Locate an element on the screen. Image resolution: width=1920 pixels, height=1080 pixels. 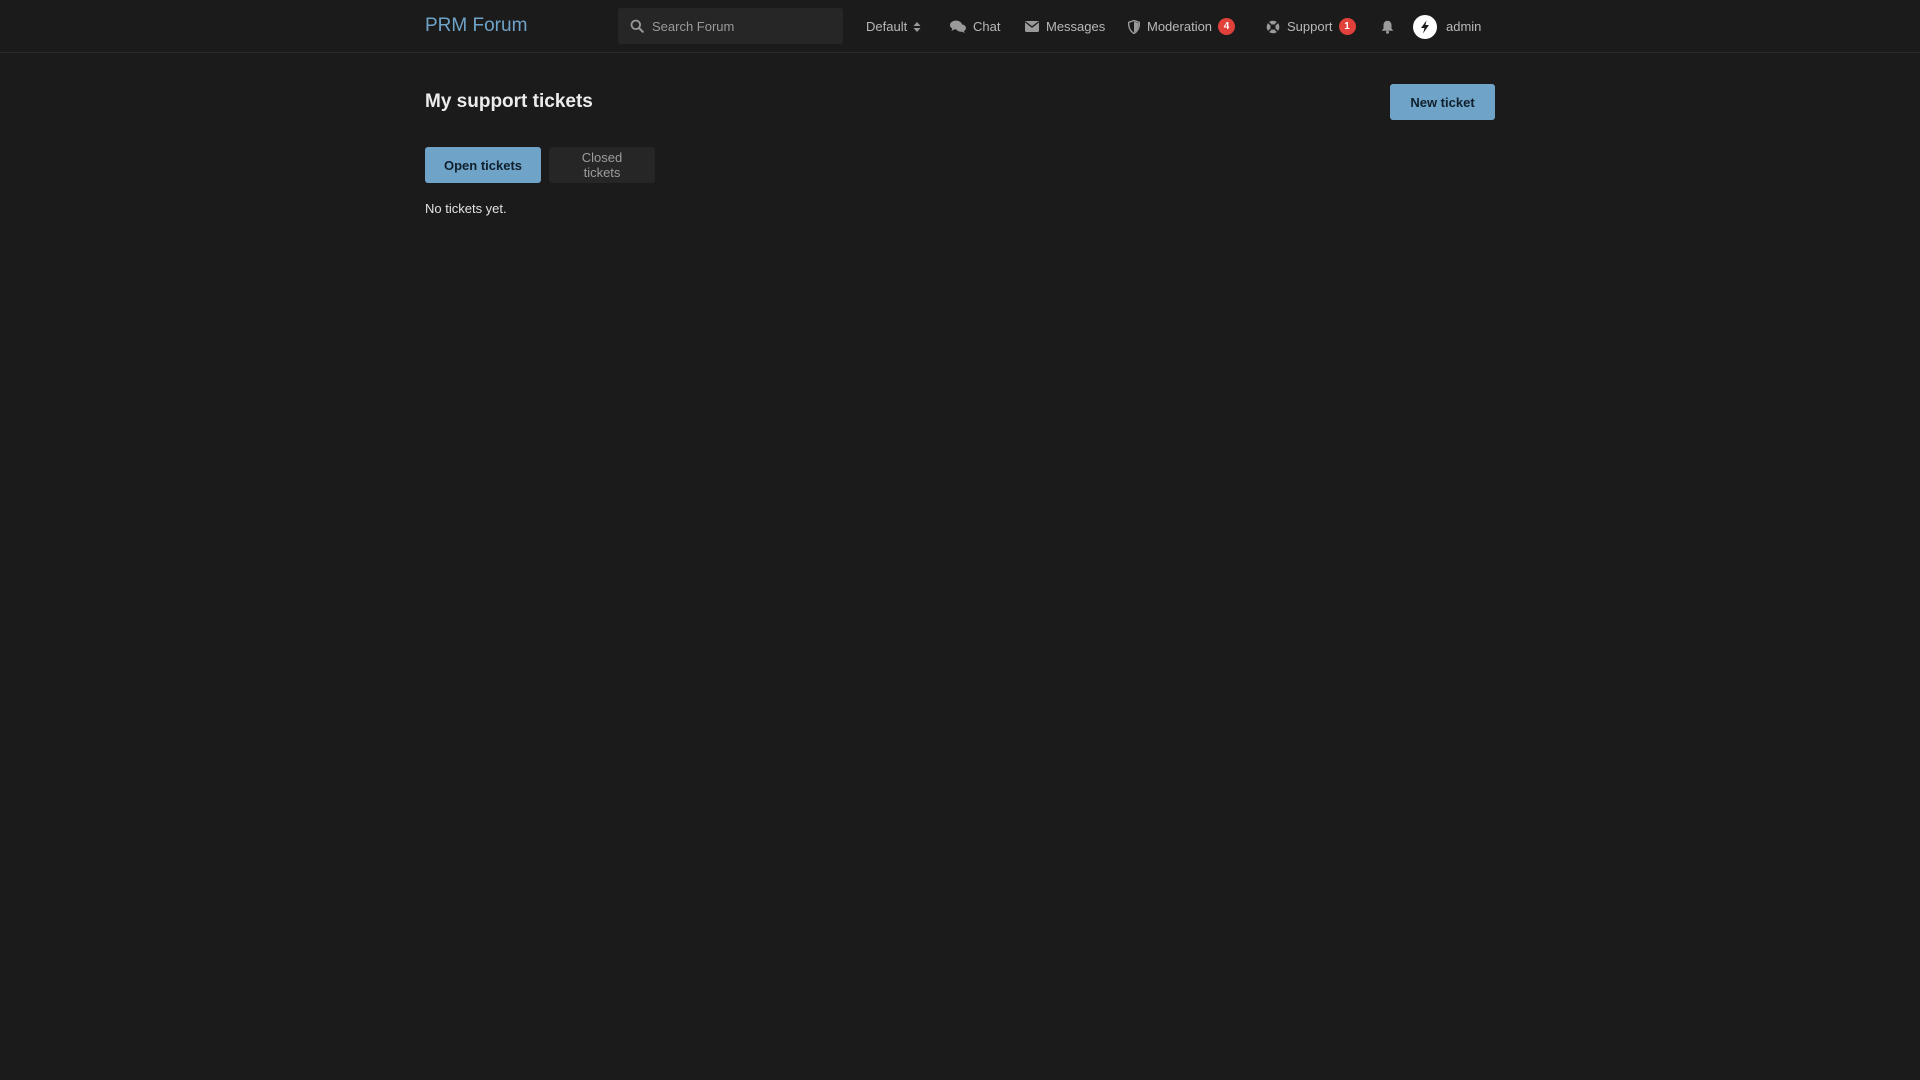
search-input is located at coordinates (737, 26).